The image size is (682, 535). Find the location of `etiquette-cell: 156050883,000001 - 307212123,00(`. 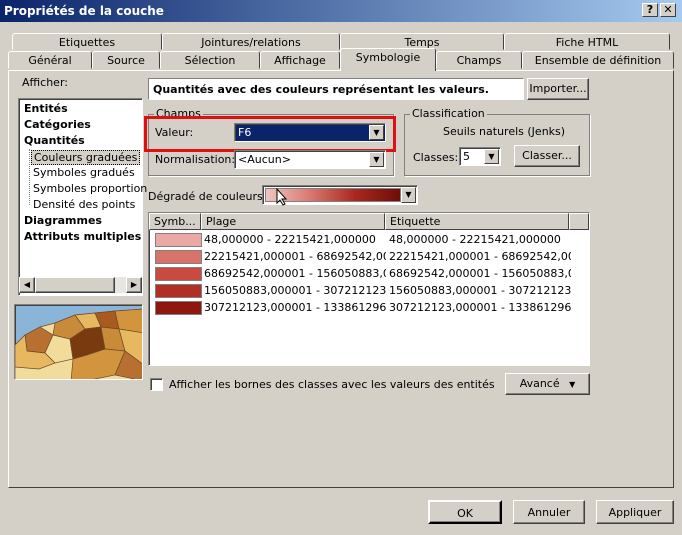

etiquette-cell: 156050883,000001 - 307212123,00( is located at coordinates (480, 292).